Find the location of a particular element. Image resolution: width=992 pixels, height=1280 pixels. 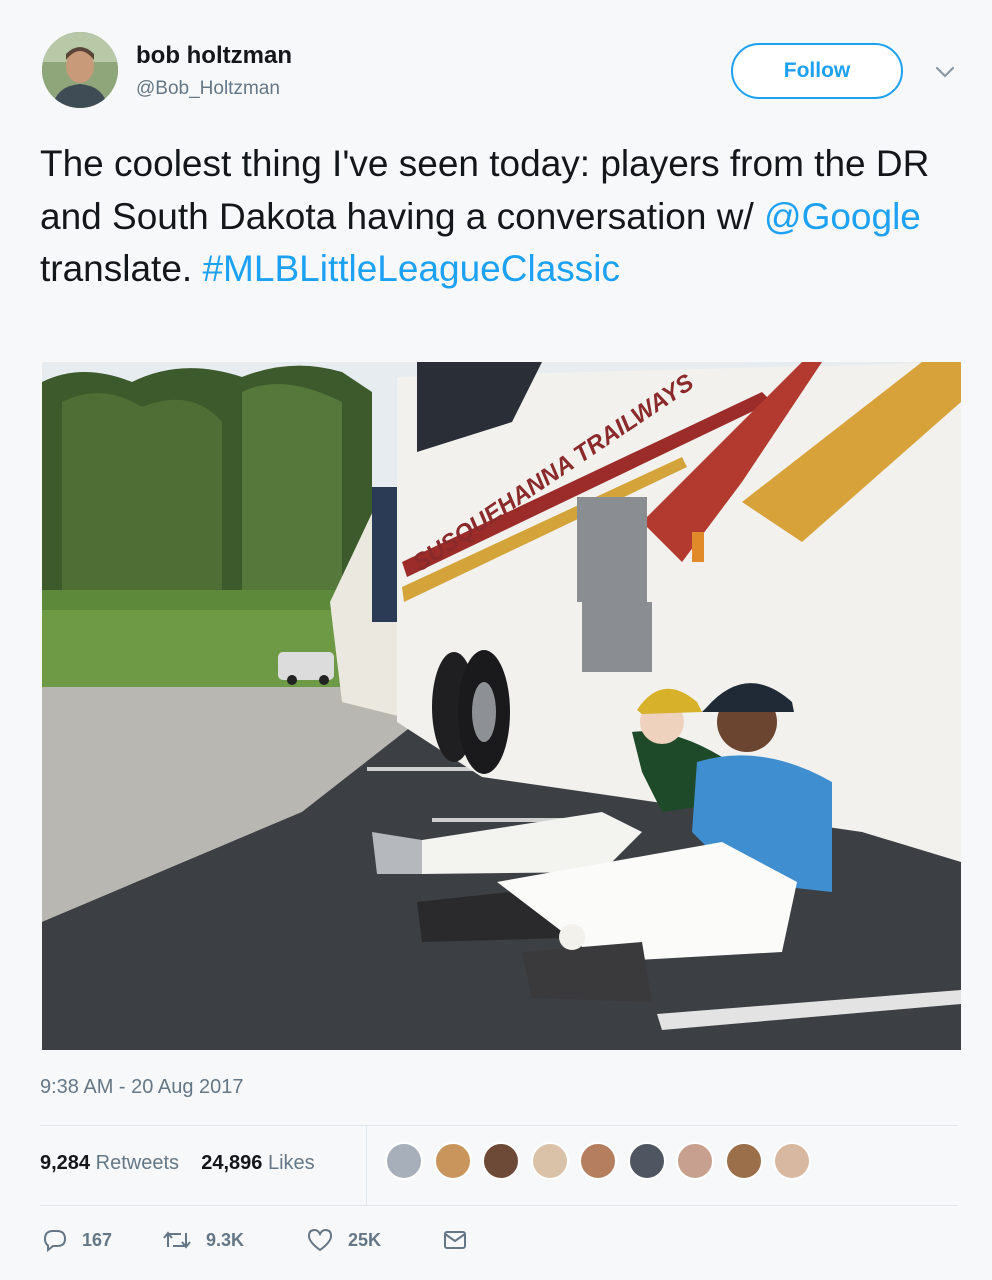

engagement-stats: 9,284 Retweets 24,896 Likes is located at coordinates (177, 1163).